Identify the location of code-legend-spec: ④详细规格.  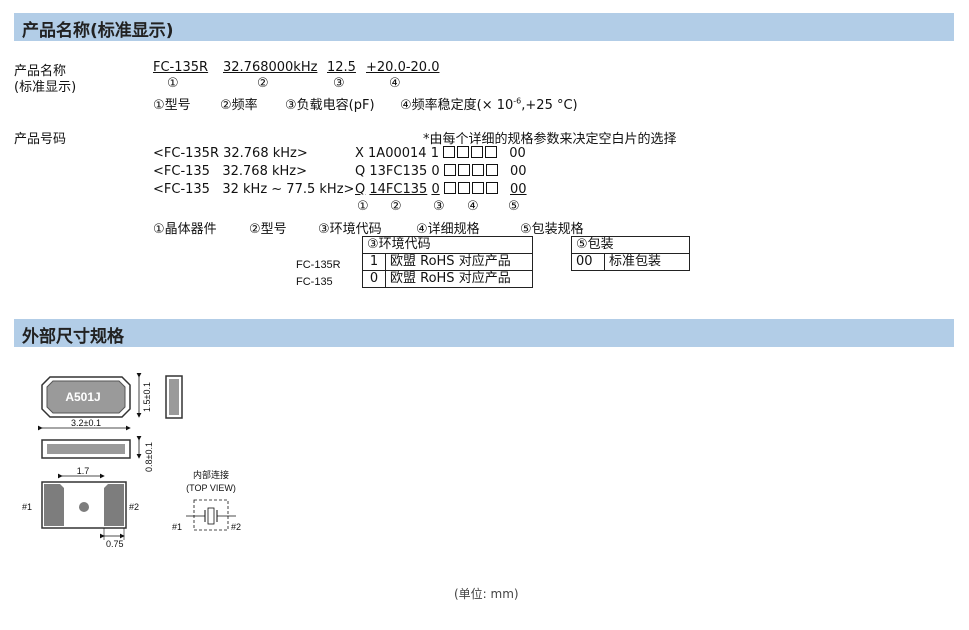
(448, 229).